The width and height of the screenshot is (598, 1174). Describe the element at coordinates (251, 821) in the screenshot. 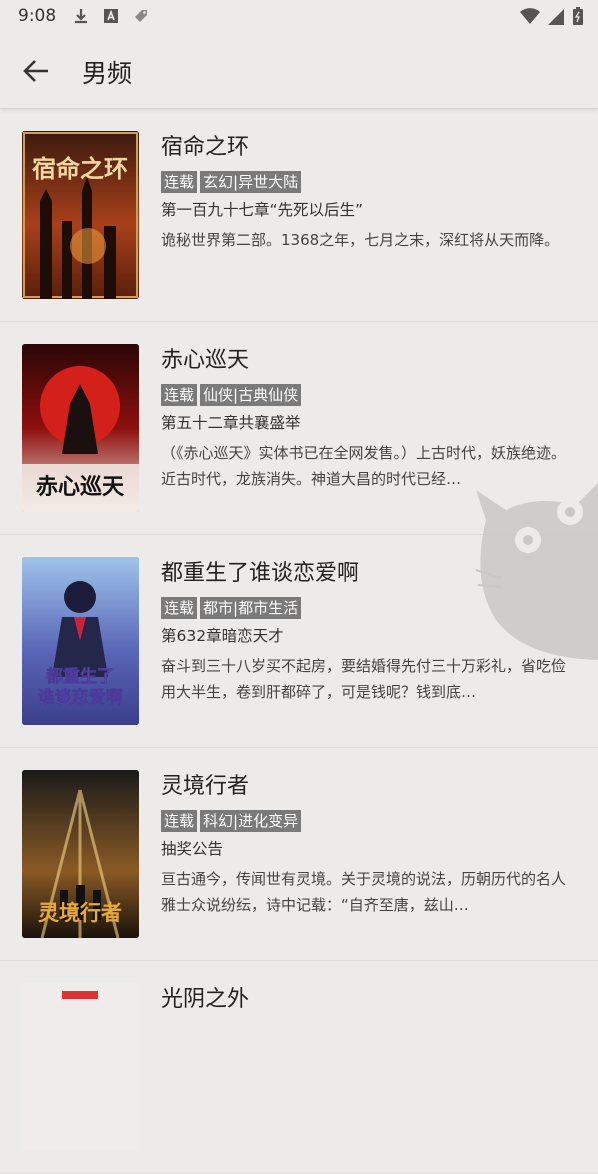

I see `genre-tag: 科幻|进化变异` at that location.